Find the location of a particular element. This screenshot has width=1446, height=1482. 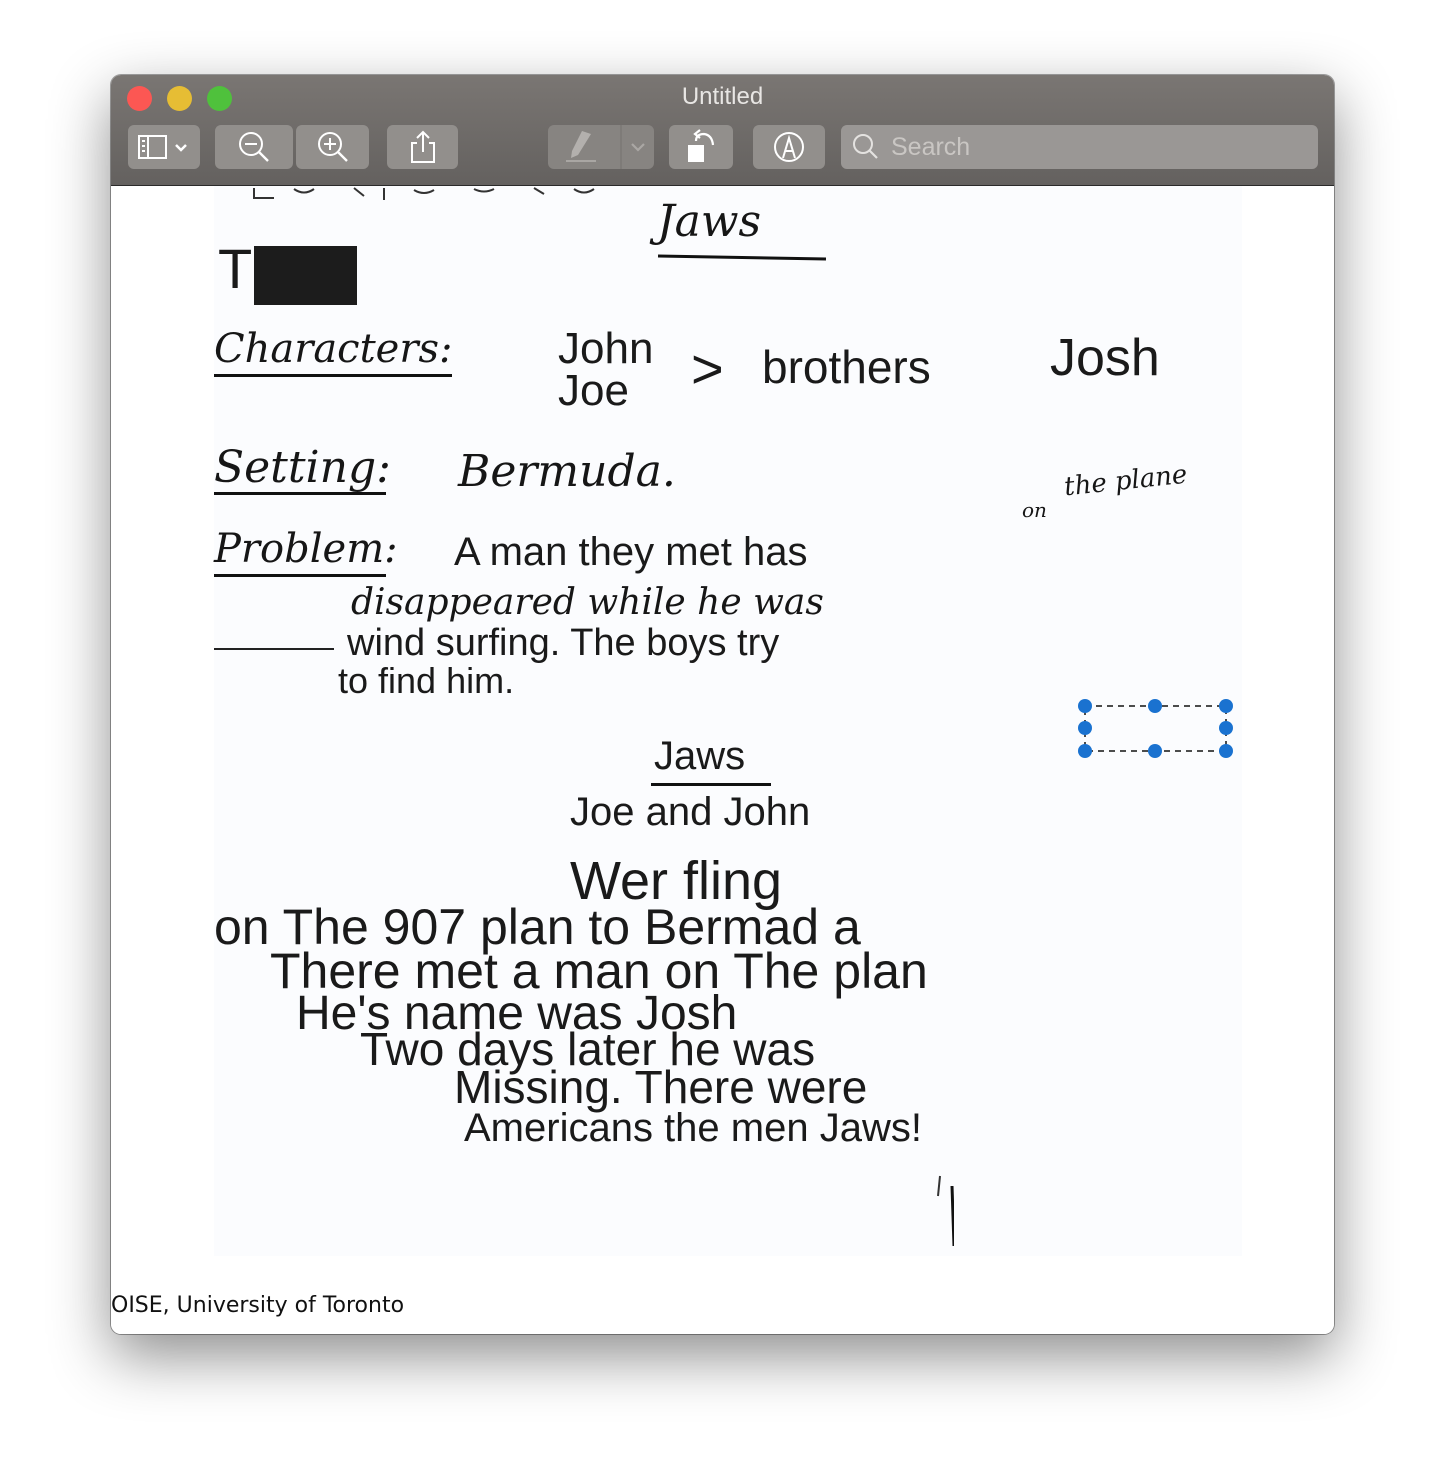

search-field is located at coordinates (1079, 147).